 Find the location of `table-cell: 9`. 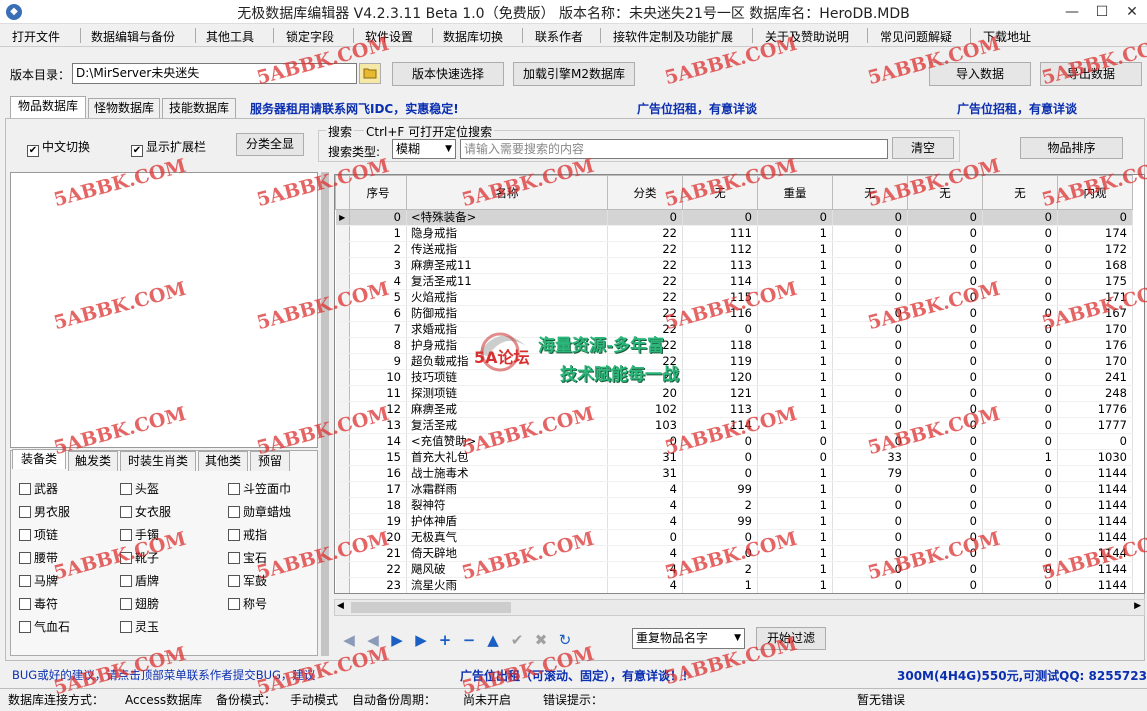

table-cell: 9 is located at coordinates (378, 361).